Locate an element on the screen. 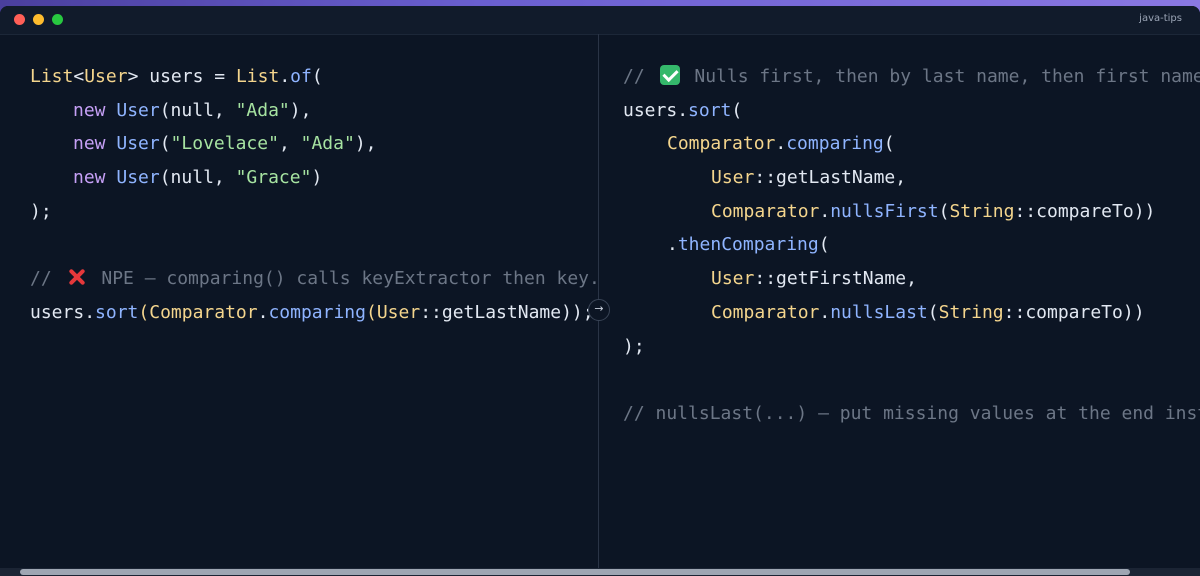 This screenshot has width=1200, height=576. maximize-window-button is located at coordinates (57, 19).